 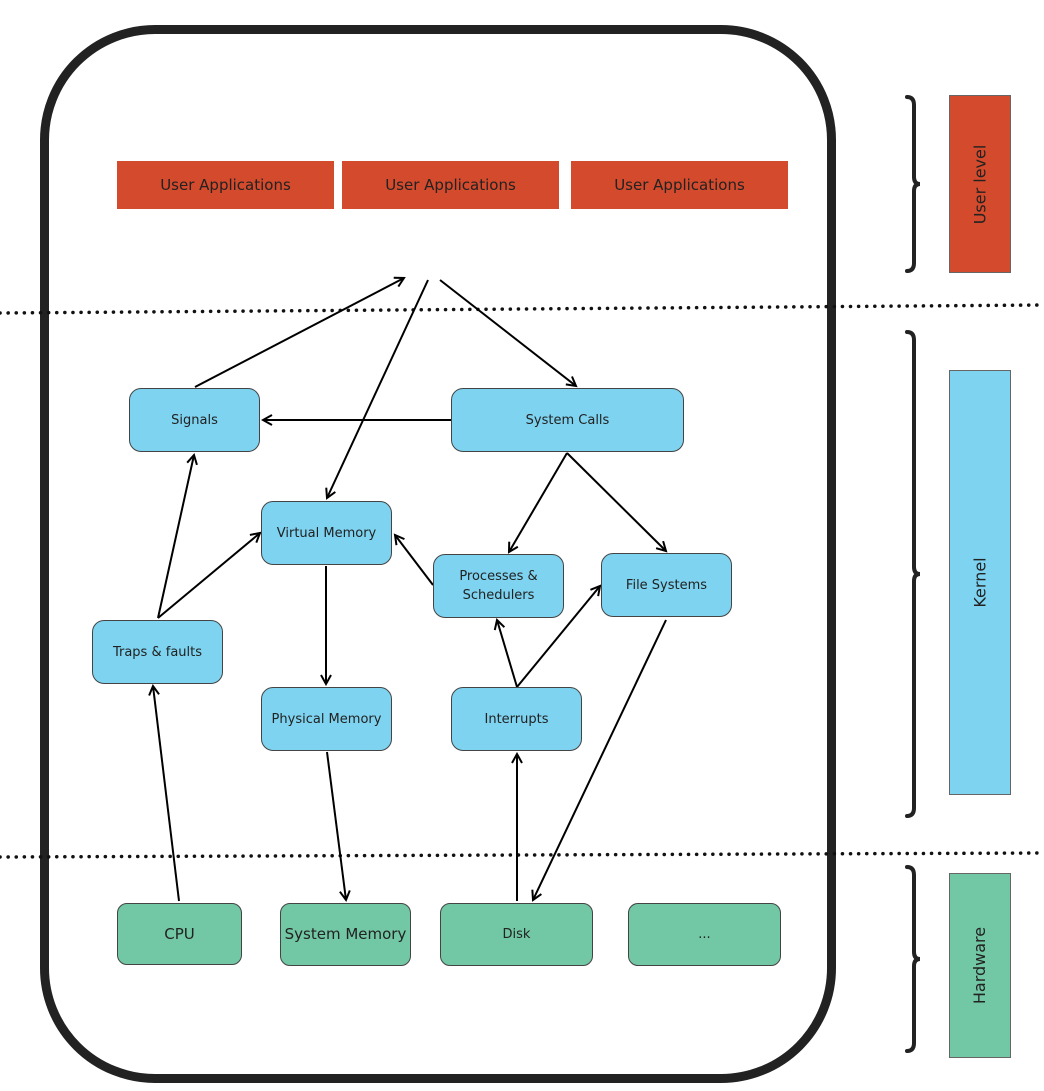 I want to click on layer-label: Kernel, so click(x=980, y=582).